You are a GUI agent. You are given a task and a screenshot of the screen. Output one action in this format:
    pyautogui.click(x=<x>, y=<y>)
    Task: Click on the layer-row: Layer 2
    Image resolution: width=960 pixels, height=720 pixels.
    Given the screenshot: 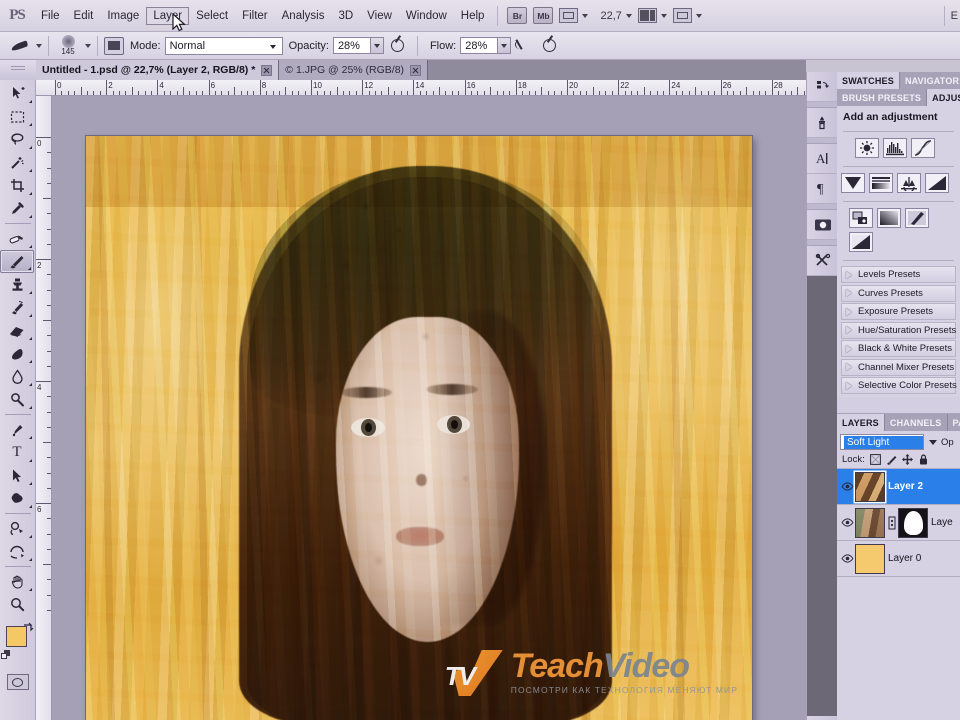 What is the action you would take?
    pyautogui.click(x=898, y=487)
    